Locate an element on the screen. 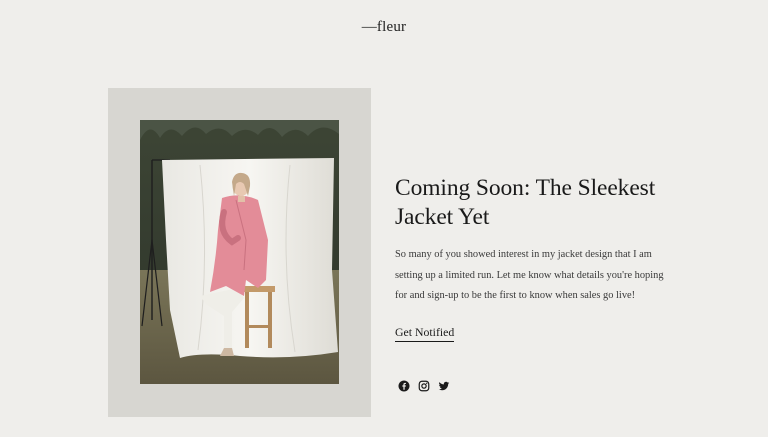 The width and height of the screenshot is (768, 437). twitter-icon is located at coordinates (444, 386).